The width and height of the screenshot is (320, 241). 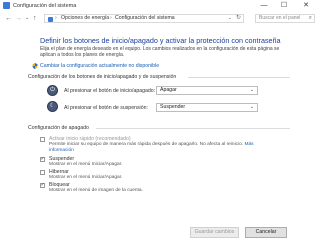 I want to click on sleep-button-select: Suspender ⌄, so click(x=207, y=107).